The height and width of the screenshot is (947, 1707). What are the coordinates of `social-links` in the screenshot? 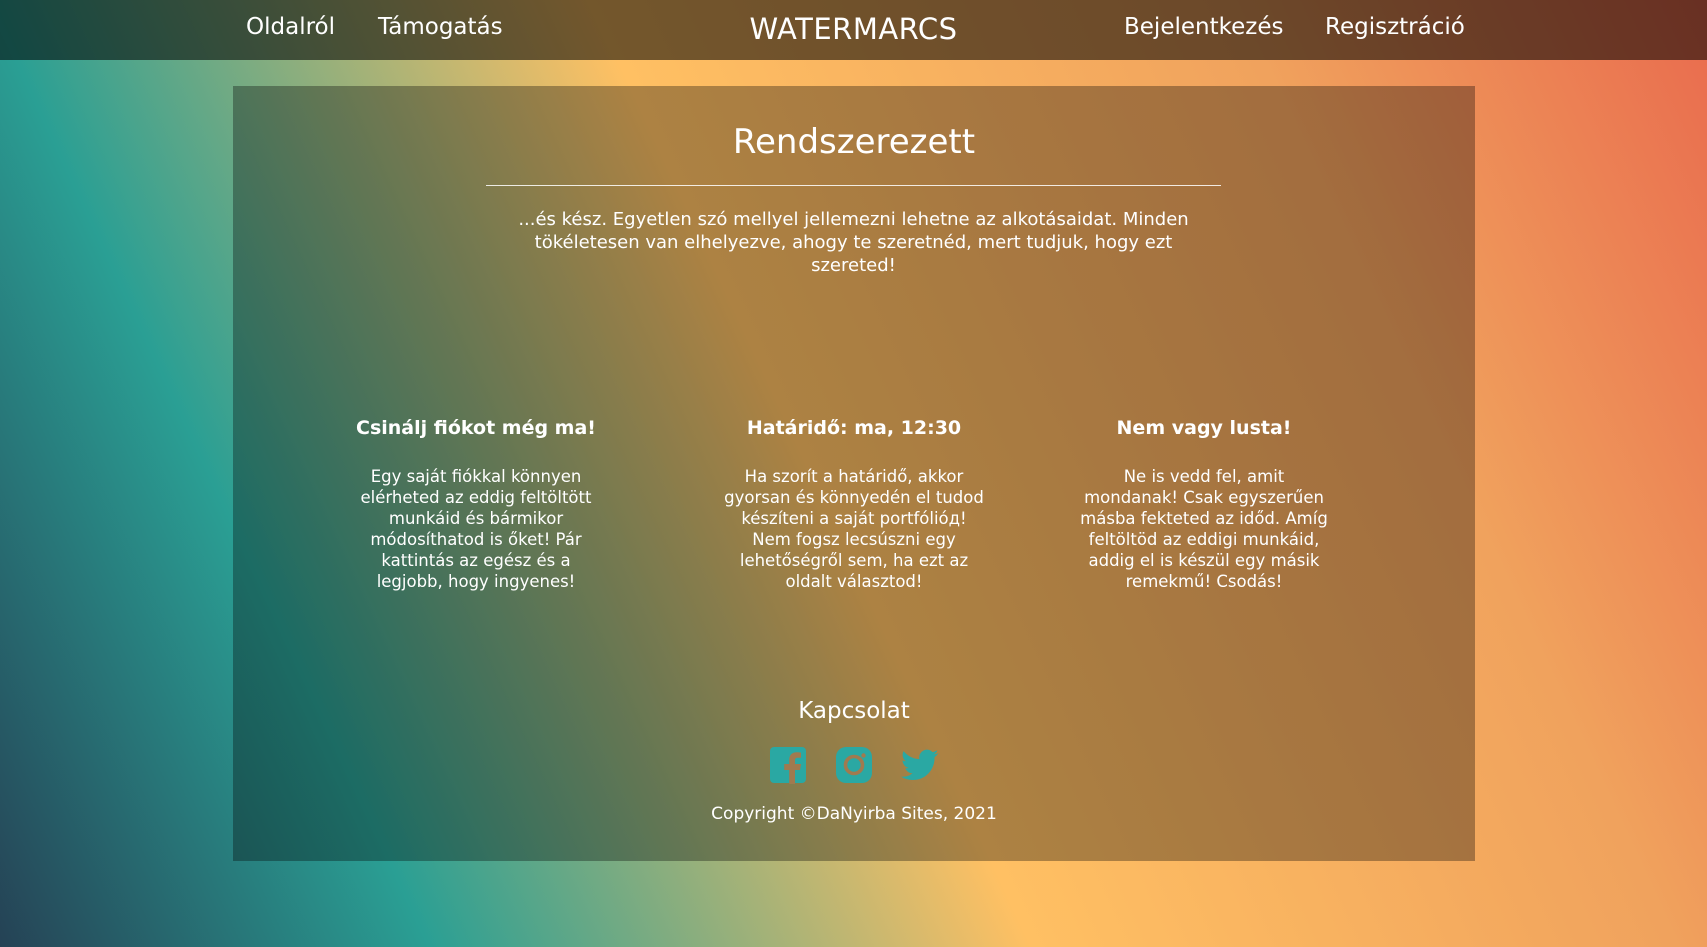 It's located at (854, 765).